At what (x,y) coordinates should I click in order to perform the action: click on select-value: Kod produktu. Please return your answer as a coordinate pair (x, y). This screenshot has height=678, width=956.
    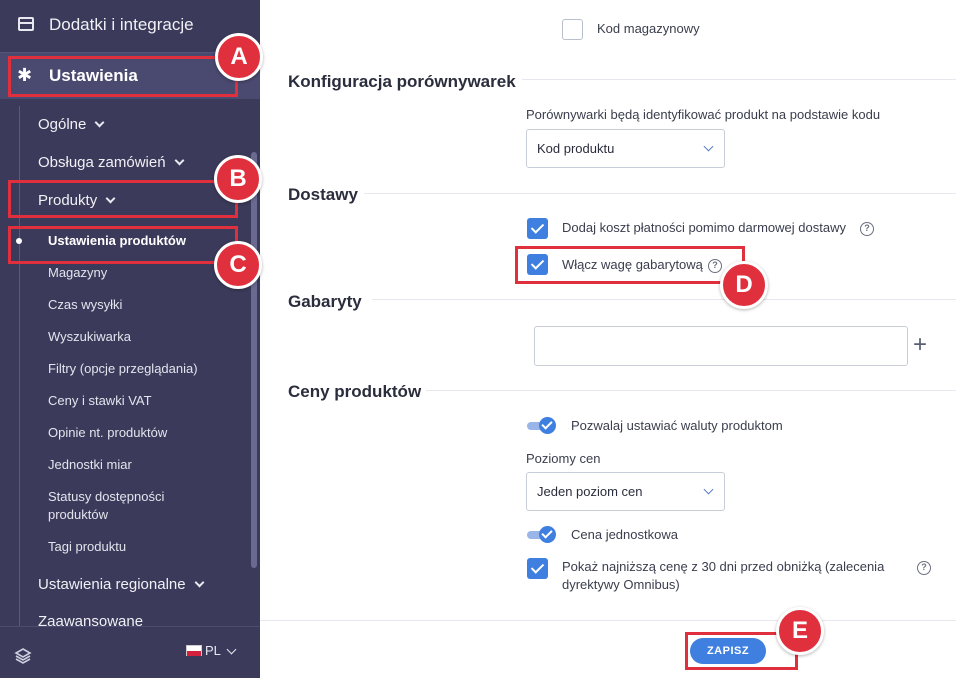
    Looking at the image, I should click on (576, 148).